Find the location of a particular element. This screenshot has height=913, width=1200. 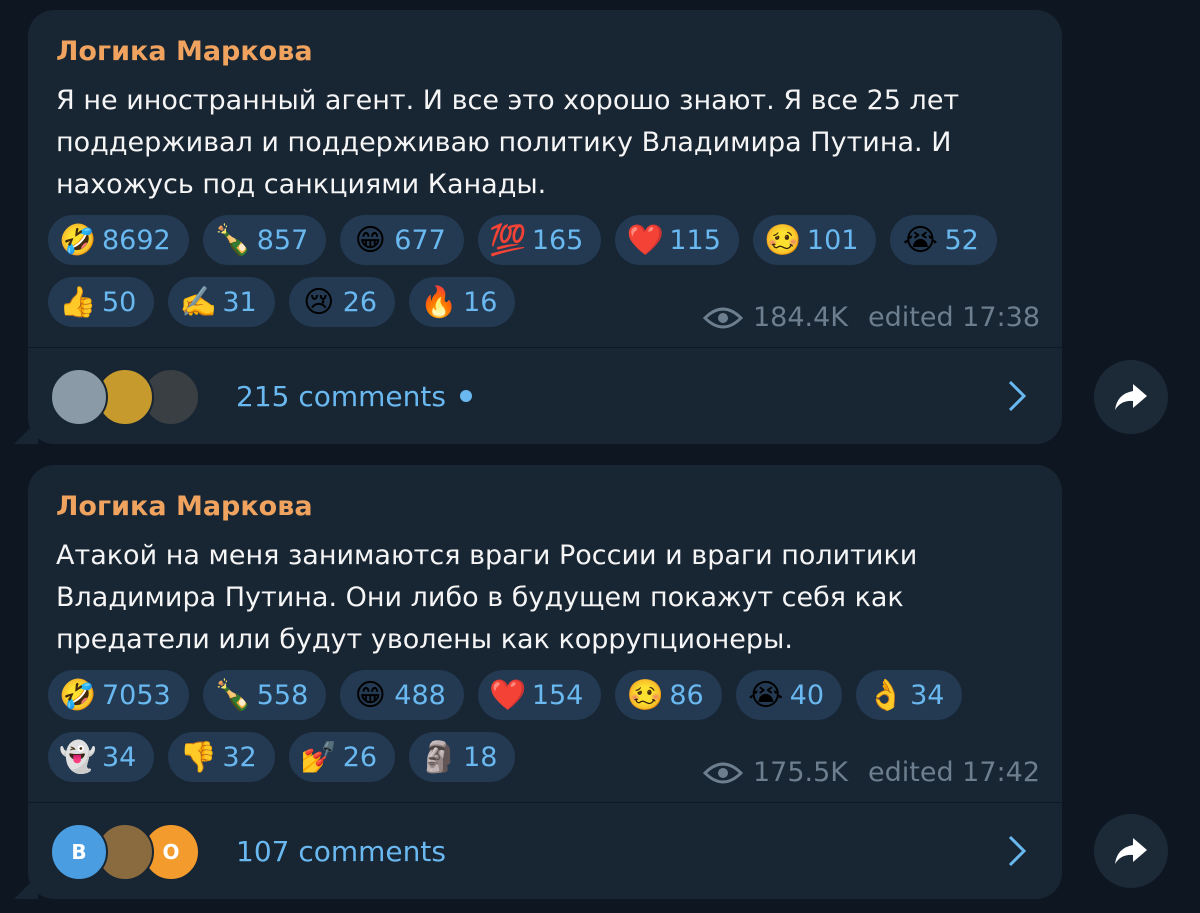

reaction-chip: 👻 34 is located at coordinates (101, 757).